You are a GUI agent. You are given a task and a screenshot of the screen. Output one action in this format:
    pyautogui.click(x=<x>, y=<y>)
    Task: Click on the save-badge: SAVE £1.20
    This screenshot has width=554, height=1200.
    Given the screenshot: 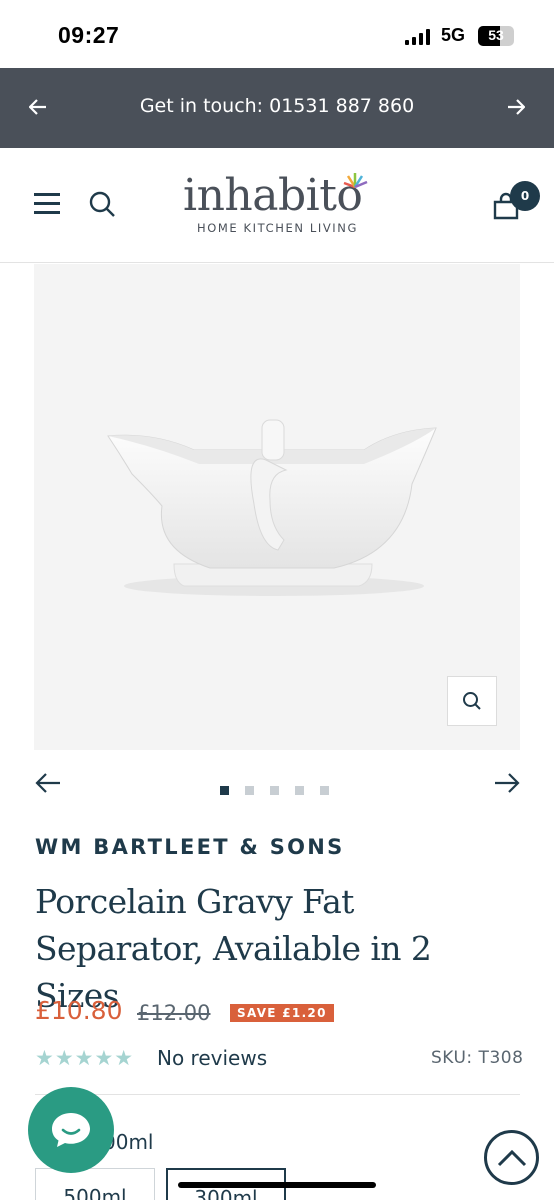 What is the action you would take?
    pyautogui.click(x=282, y=1013)
    